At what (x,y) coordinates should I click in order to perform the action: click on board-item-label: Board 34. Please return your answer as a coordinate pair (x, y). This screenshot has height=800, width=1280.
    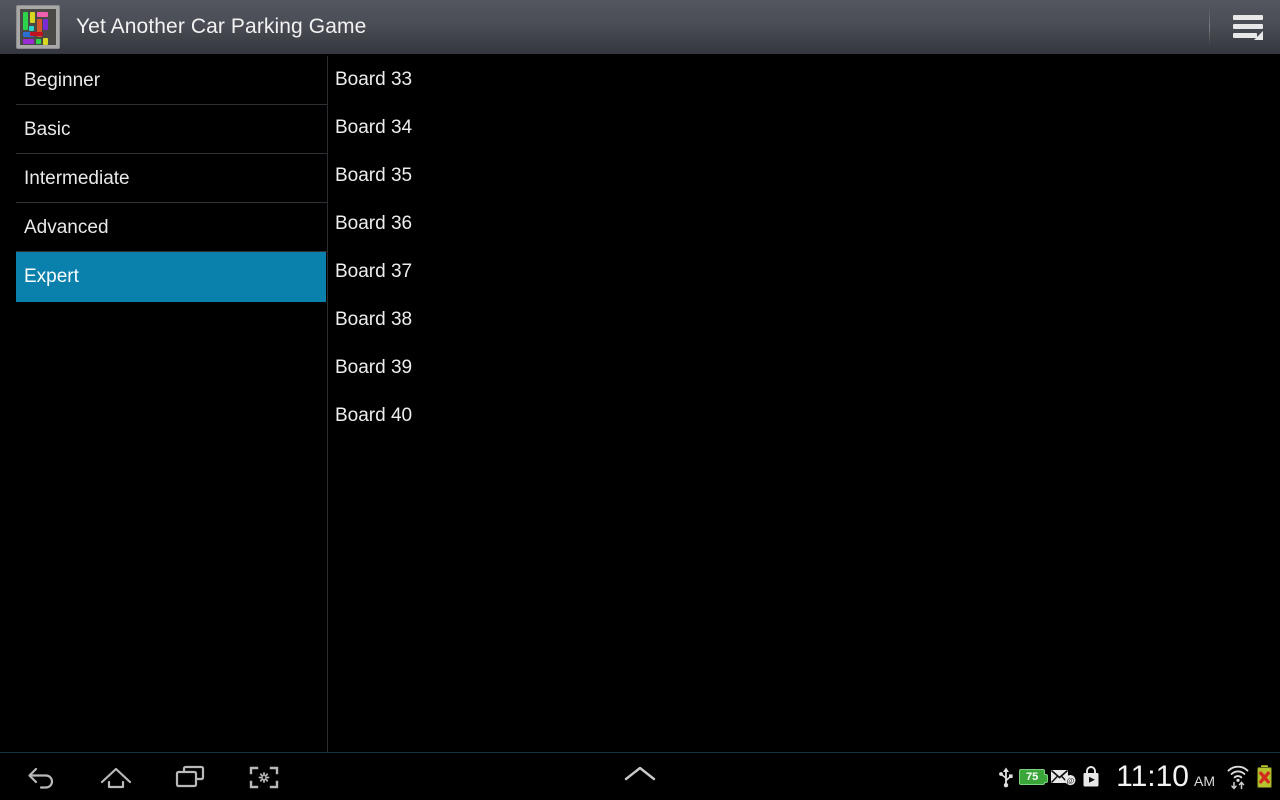
    Looking at the image, I should click on (374, 127).